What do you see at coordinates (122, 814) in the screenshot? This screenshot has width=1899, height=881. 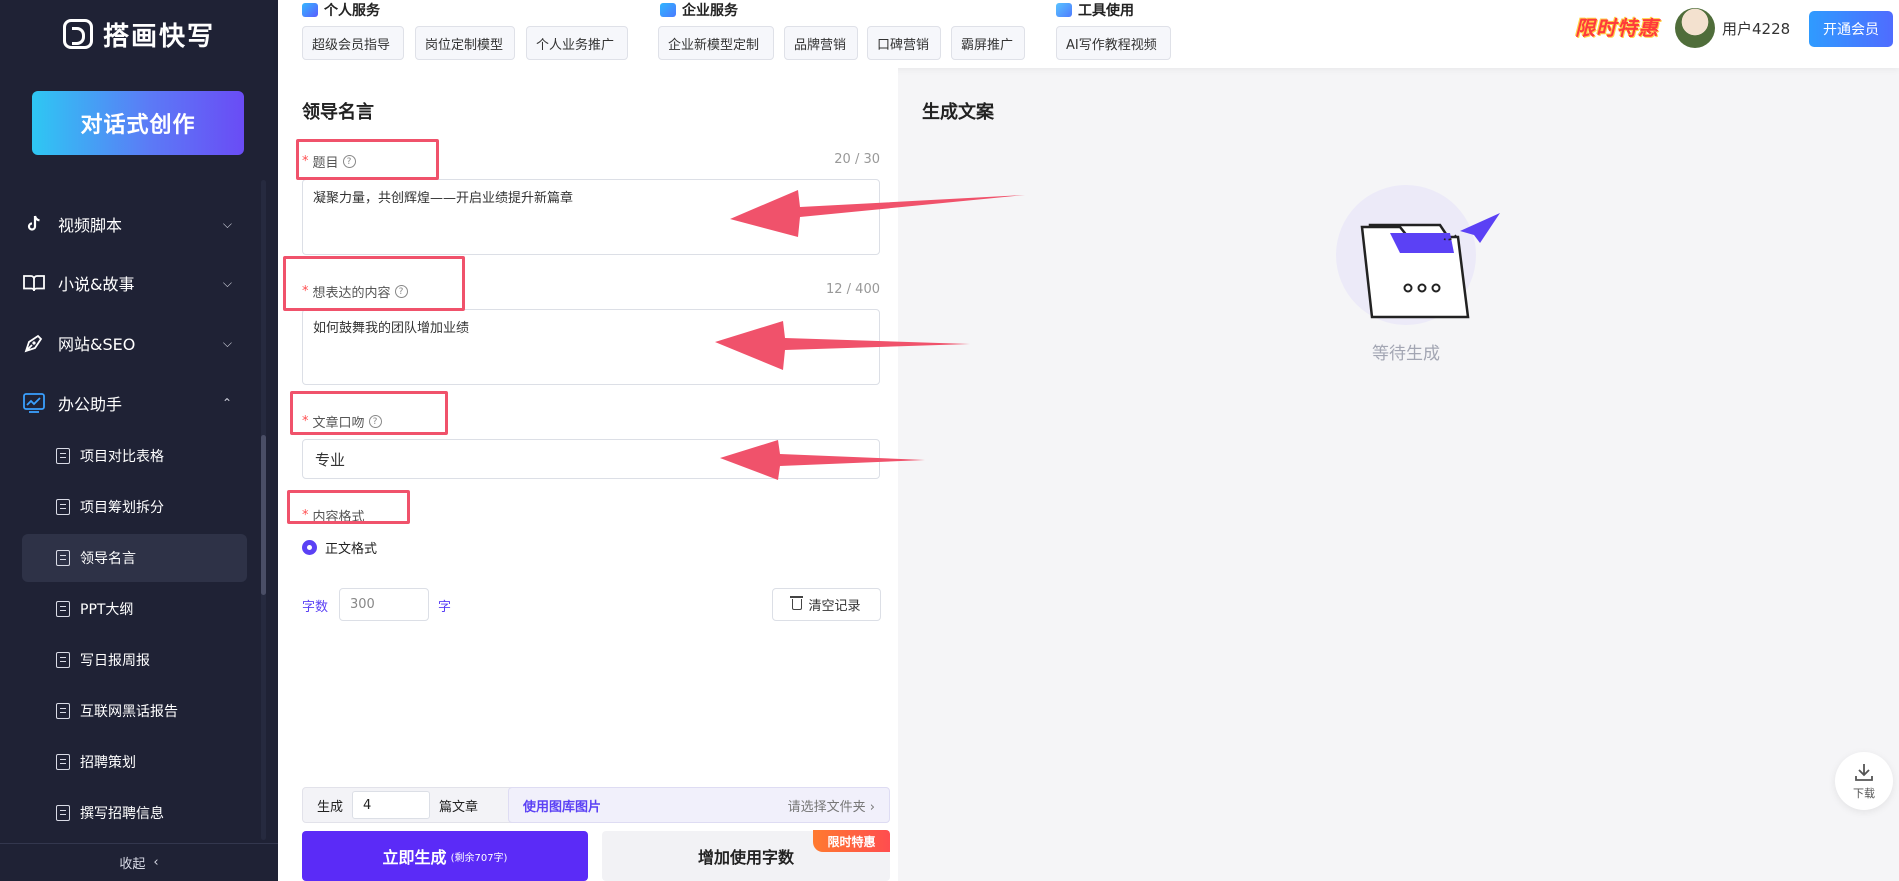 I see `sidebar-item-label: 撰写招聘信息` at bounding box center [122, 814].